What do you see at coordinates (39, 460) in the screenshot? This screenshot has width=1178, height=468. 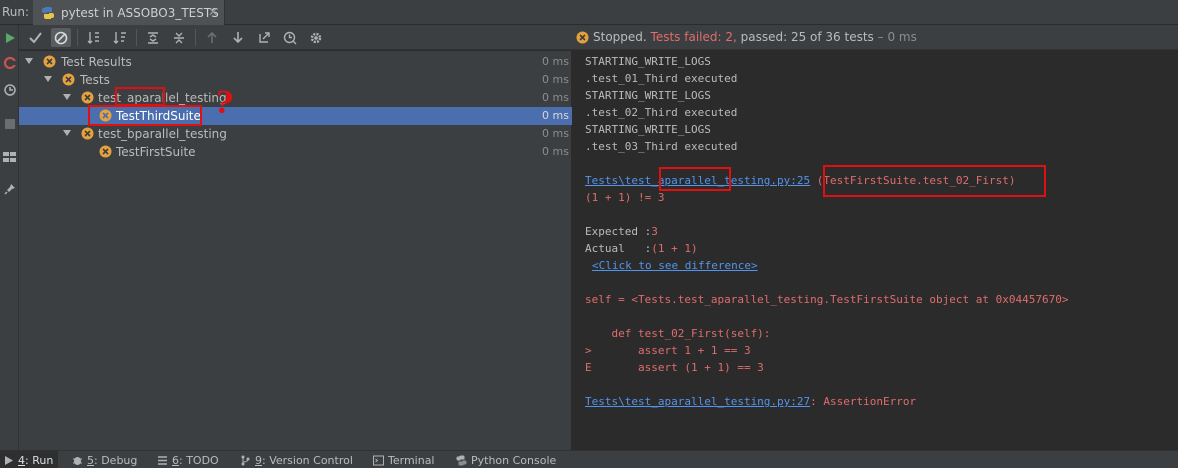 I see `tool-tab-label: : Run` at bounding box center [39, 460].